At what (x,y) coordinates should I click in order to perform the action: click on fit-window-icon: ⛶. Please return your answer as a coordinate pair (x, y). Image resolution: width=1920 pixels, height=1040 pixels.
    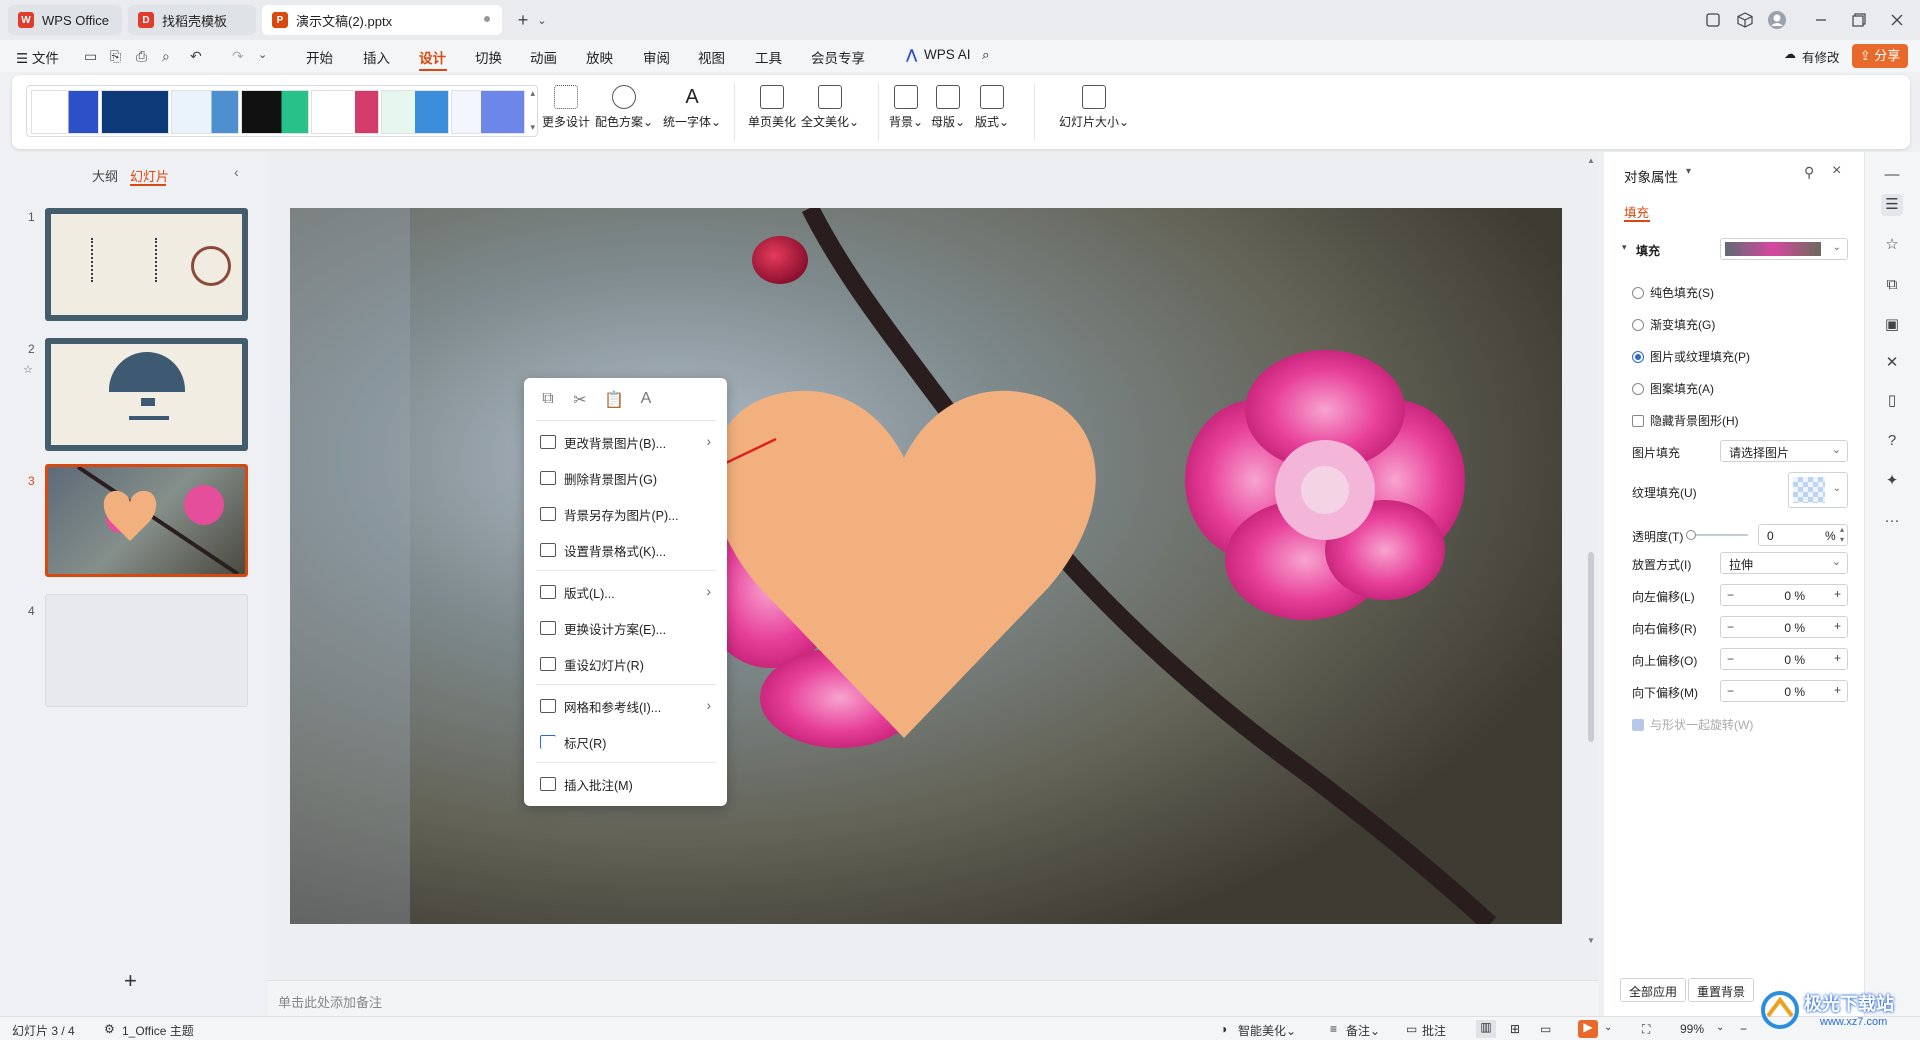
    Looking at the image, I should click on (1646, 1029).